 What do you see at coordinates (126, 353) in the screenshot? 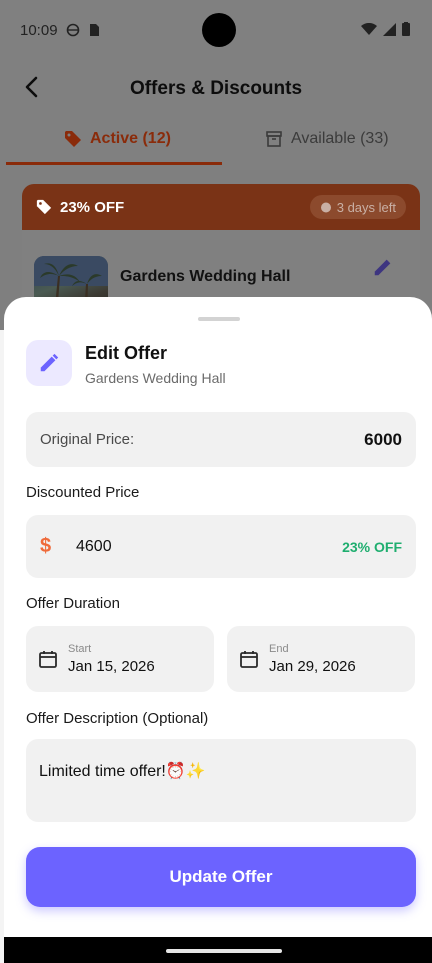
I see `sheet-title: Edit Offer` at bounding box center [126, 353].